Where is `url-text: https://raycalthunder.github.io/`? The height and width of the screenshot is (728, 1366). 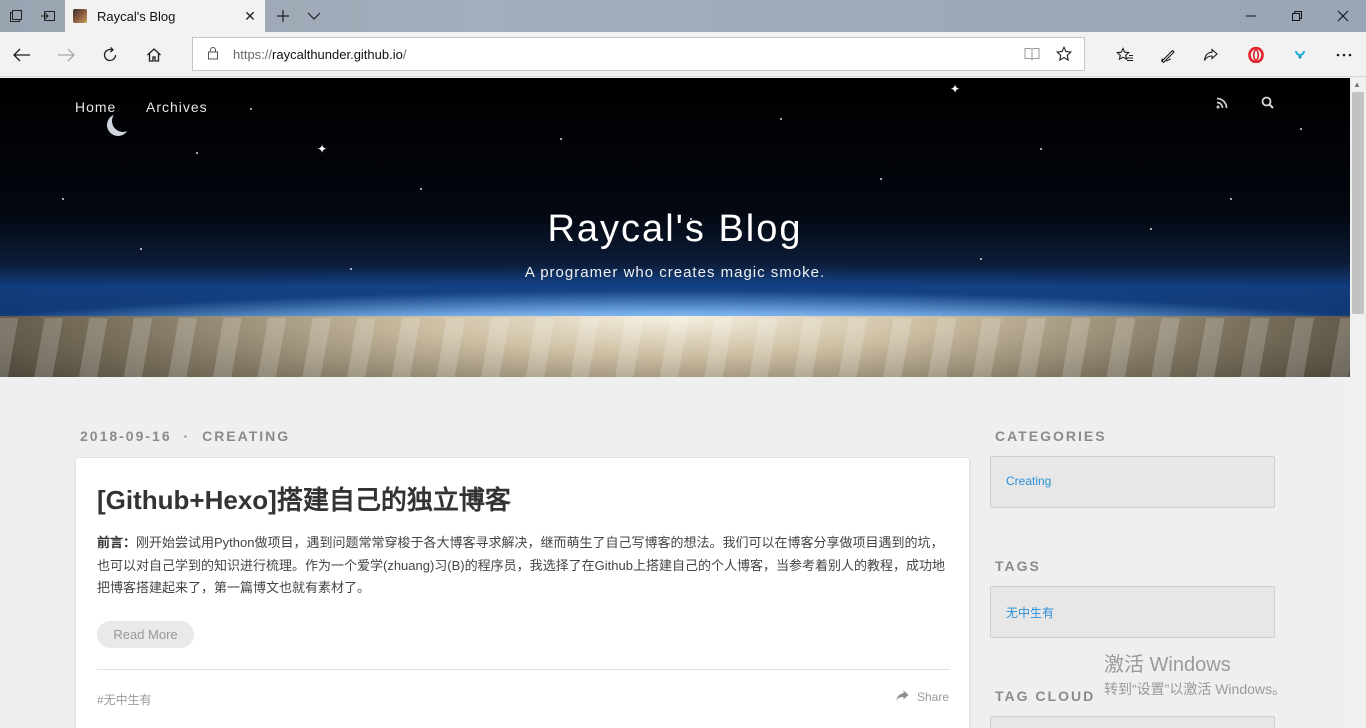
url-text: https://raycalthunder.github.io/ is located at coordinates (319, 54).